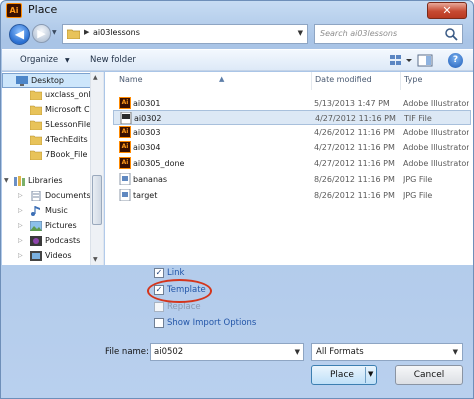 Image resolution: width=474 pixels, height=399 pixels. What do you see at coordinates (212, 323) in the screenshot?
I see `option-label: Show Import Options` at bounding box center [212, 323].